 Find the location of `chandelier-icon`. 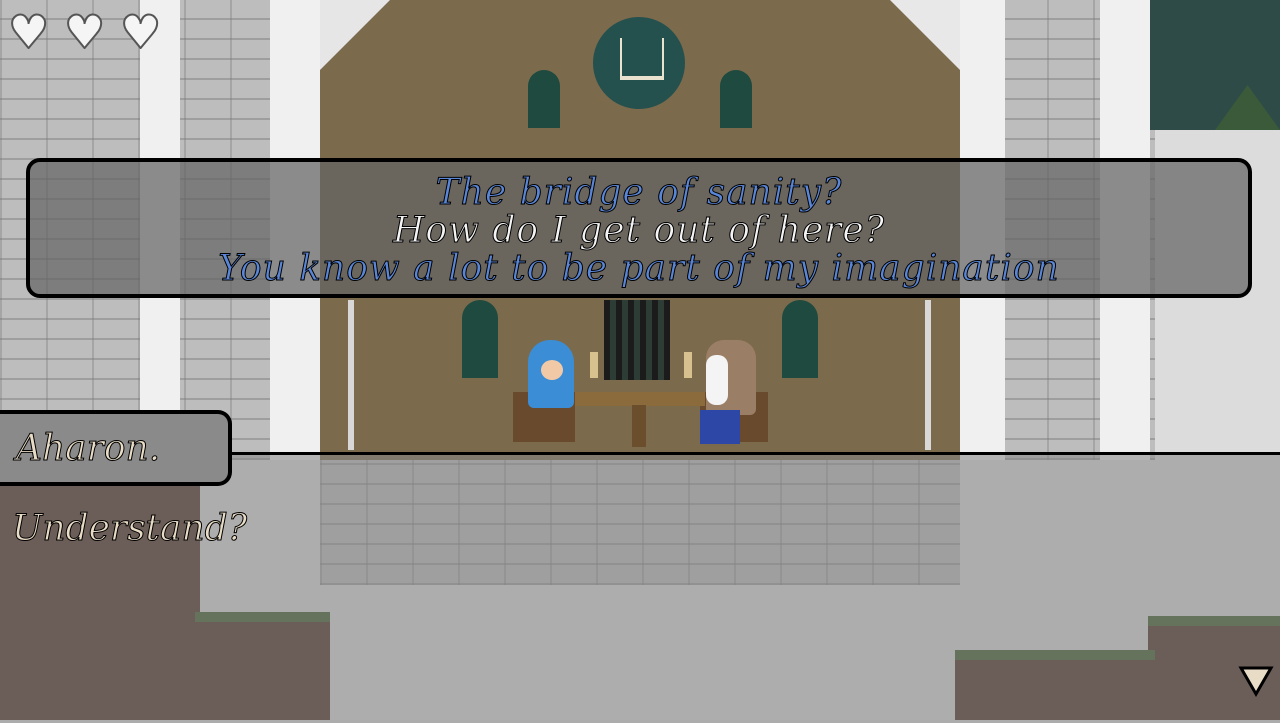

chandelier-icon is located at coordinates (642, 59).